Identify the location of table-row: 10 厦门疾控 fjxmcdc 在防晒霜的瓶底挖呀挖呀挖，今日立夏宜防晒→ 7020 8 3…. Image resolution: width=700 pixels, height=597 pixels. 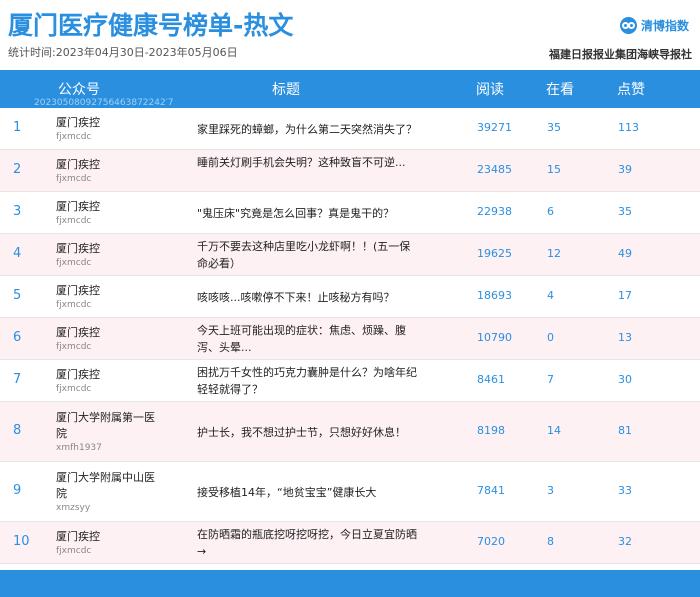
(350, 543).